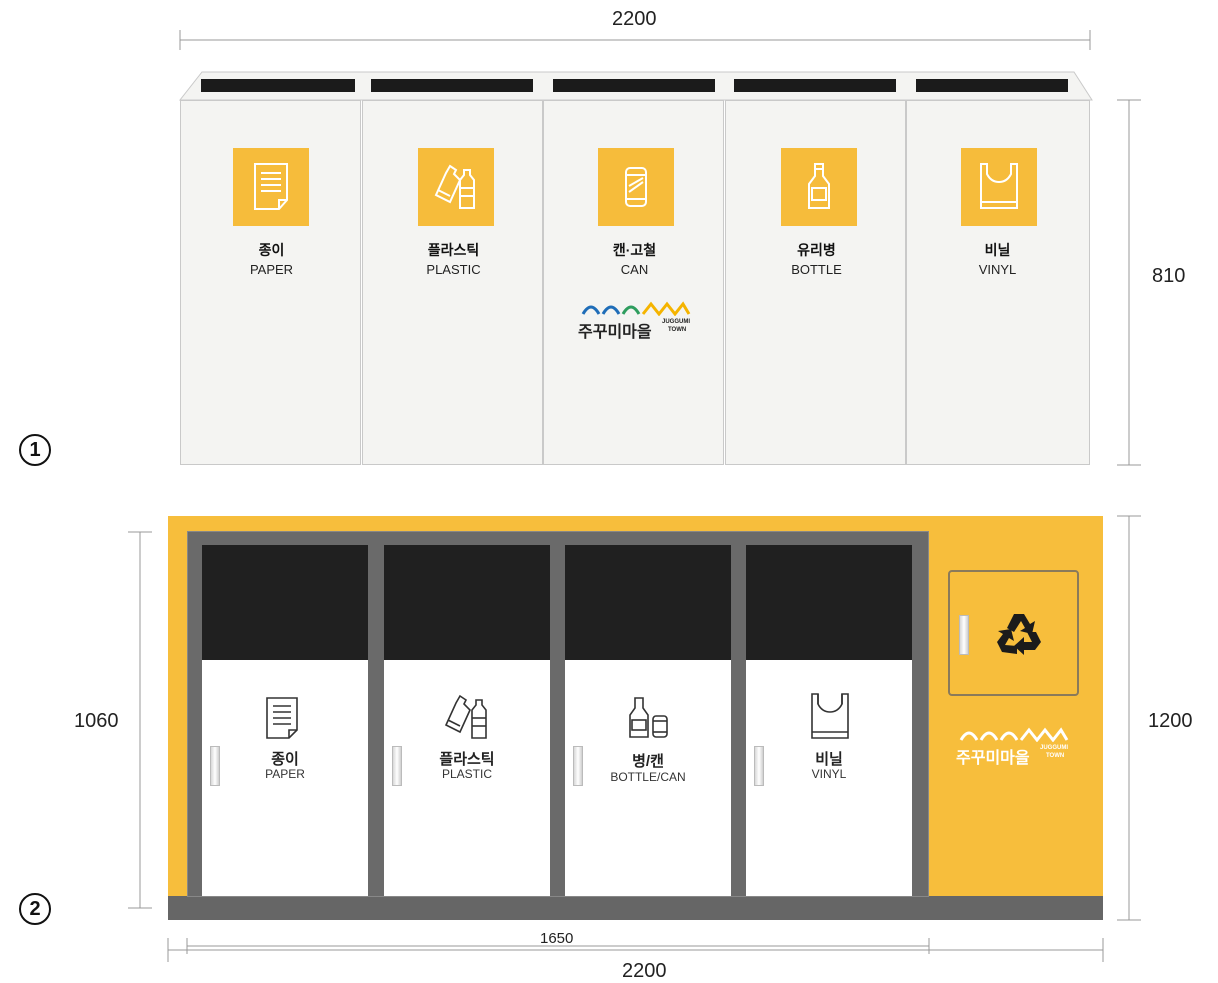 This screenshot has width=1218, height=983. What do you see at coordinates (829, 759) in the screenshot?
I see `bin2-label-ko-4: 비닐` at bounding box center [829, 759].